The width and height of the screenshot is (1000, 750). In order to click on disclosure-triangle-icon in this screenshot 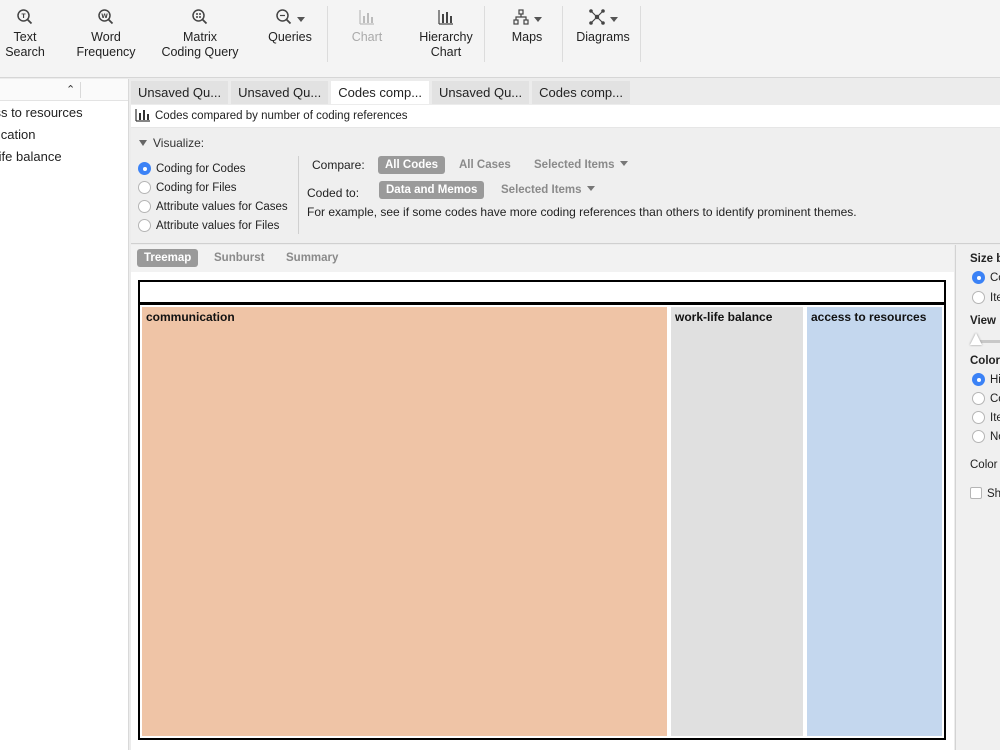, I will do `click(143, 143)`.